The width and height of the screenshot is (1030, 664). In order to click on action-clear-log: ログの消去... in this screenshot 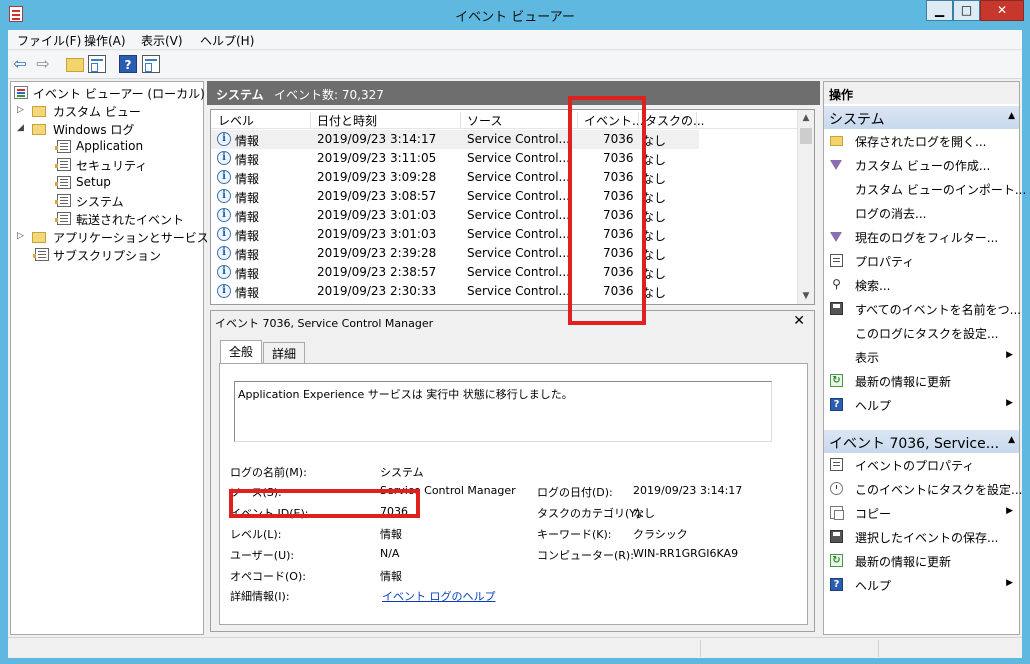, I will do `click(921, 213)`.